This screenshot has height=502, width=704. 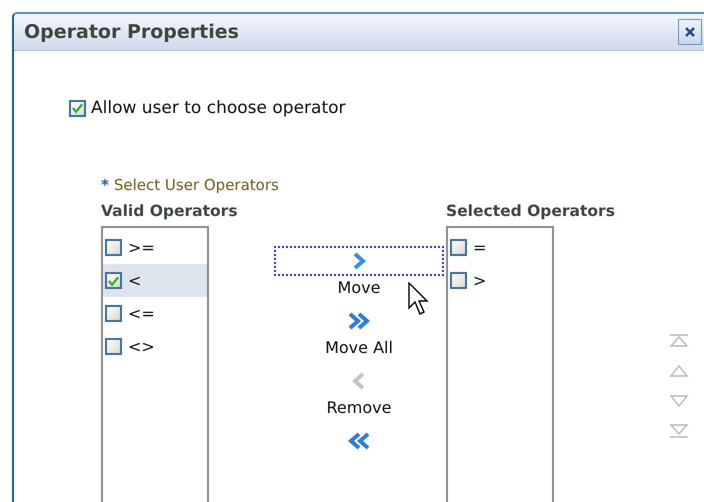 What do you see at coordinates (359, 441) in the screenshot?
I see `double-chevron-left-icon` at bounding box center [359, 441].